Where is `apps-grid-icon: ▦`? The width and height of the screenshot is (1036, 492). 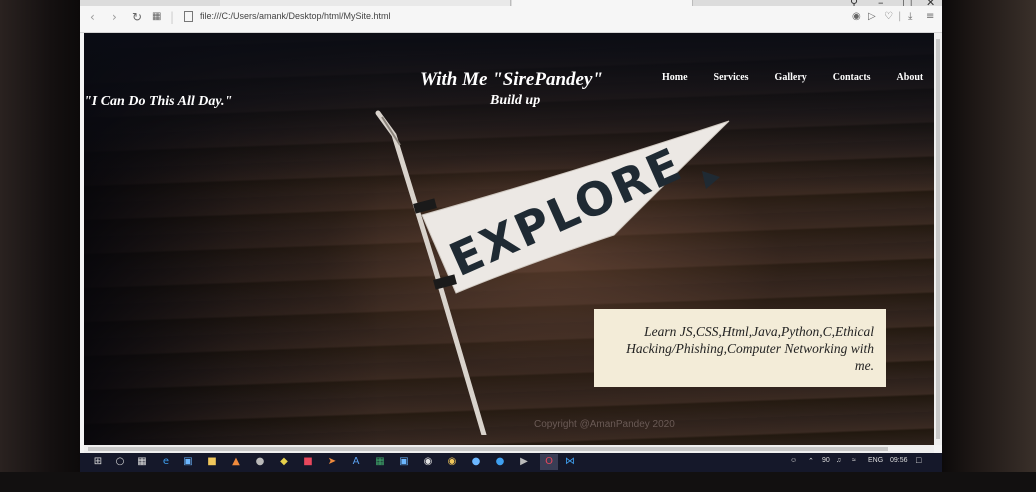
apps-grid-icon: ▦ is located at coordinates (156, 16).